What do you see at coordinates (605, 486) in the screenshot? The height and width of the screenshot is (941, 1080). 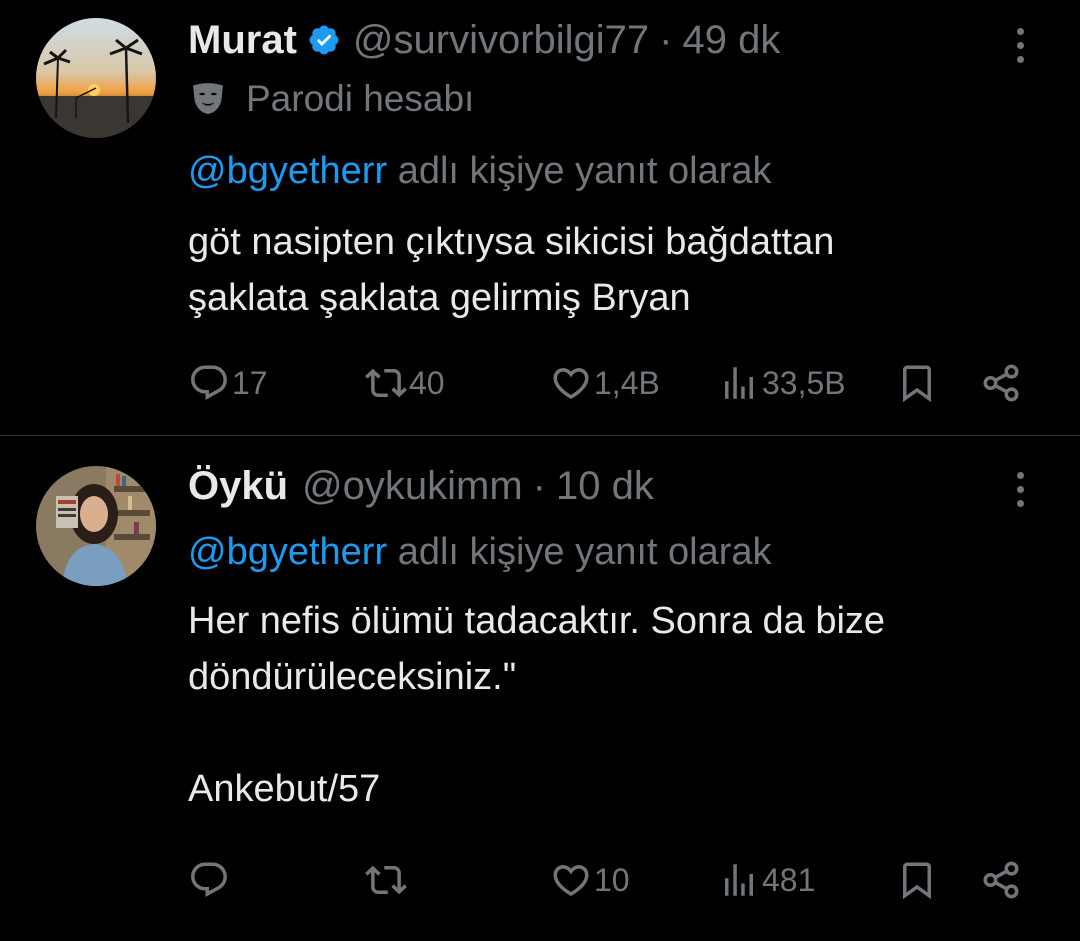 I see `timestamp: 10 dk` at bounding box center [605, 486].